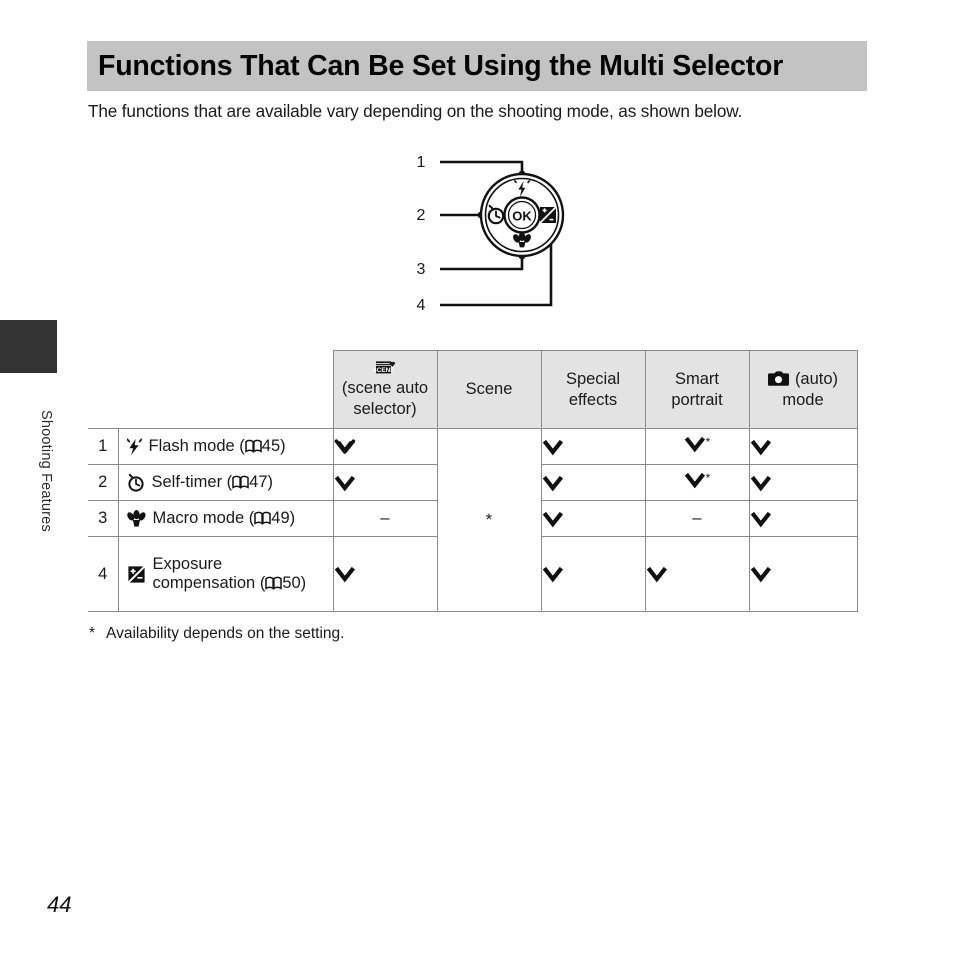 This screenshot has width=954, height=954. What do you see at coordinates (421, 269) in the screenshot?
I see `callout-number-3: 3` at bounding box center [421, 269].